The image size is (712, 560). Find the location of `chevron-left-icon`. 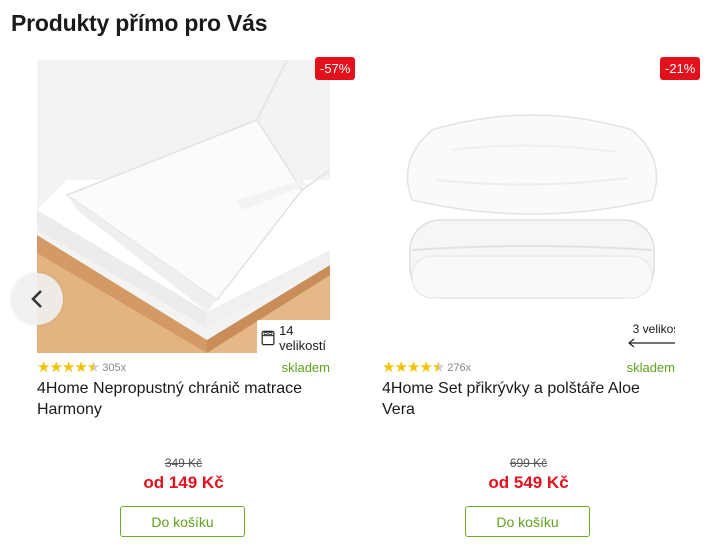

chevron-left-icon is located at coordinates (36, 299).